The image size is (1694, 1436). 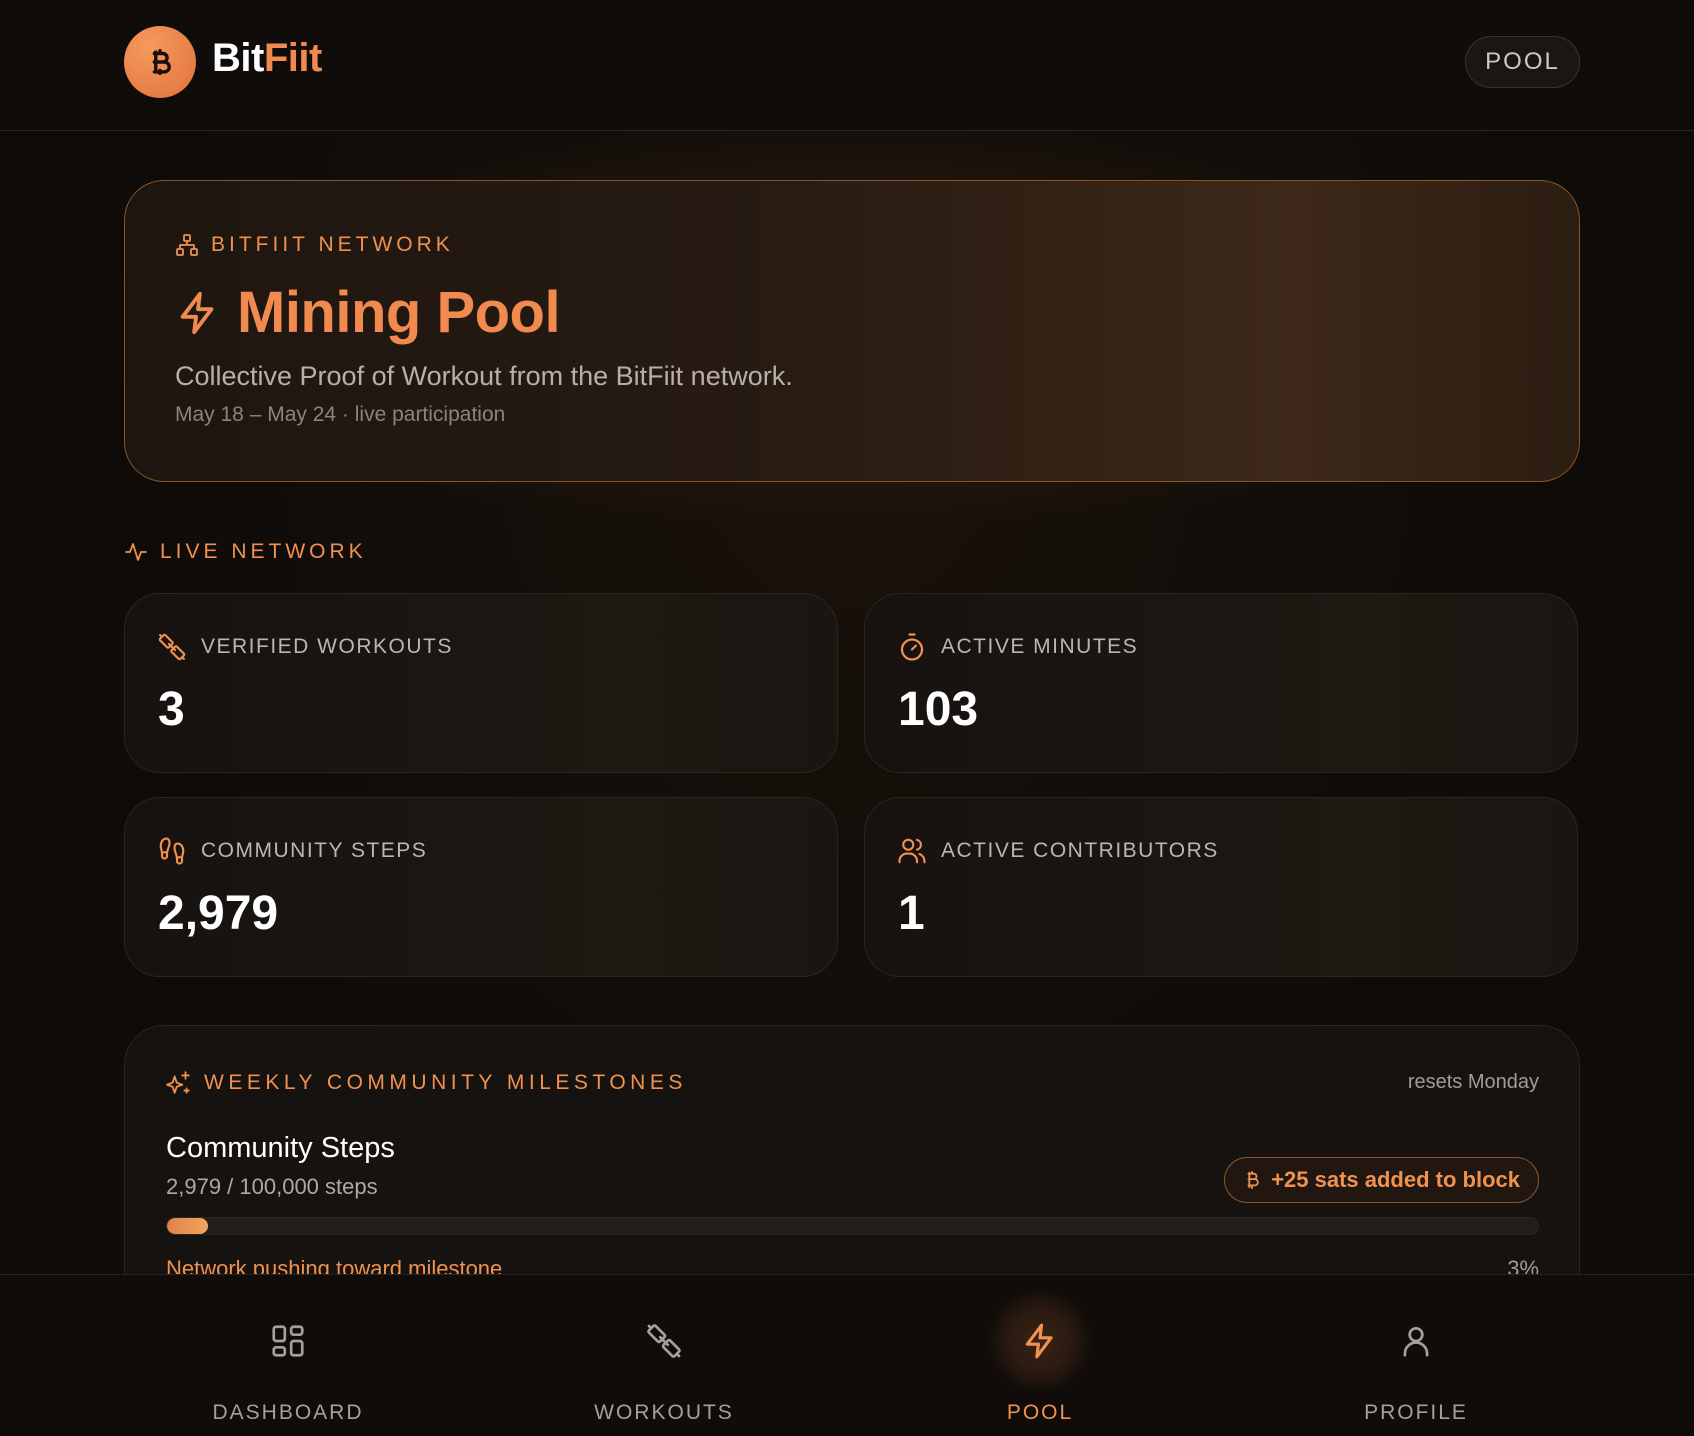 I want to click on bottom-nav: DASHBOARD WORKOUTS POOL PROFILE, so click(x=847, y=1355).